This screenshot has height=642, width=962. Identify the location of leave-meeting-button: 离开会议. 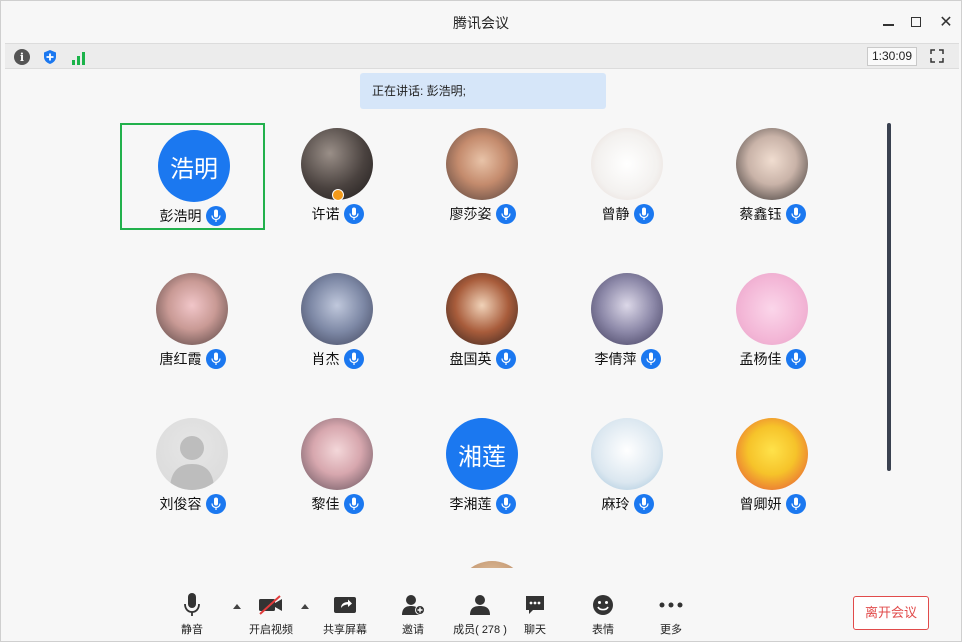
(891, 613).